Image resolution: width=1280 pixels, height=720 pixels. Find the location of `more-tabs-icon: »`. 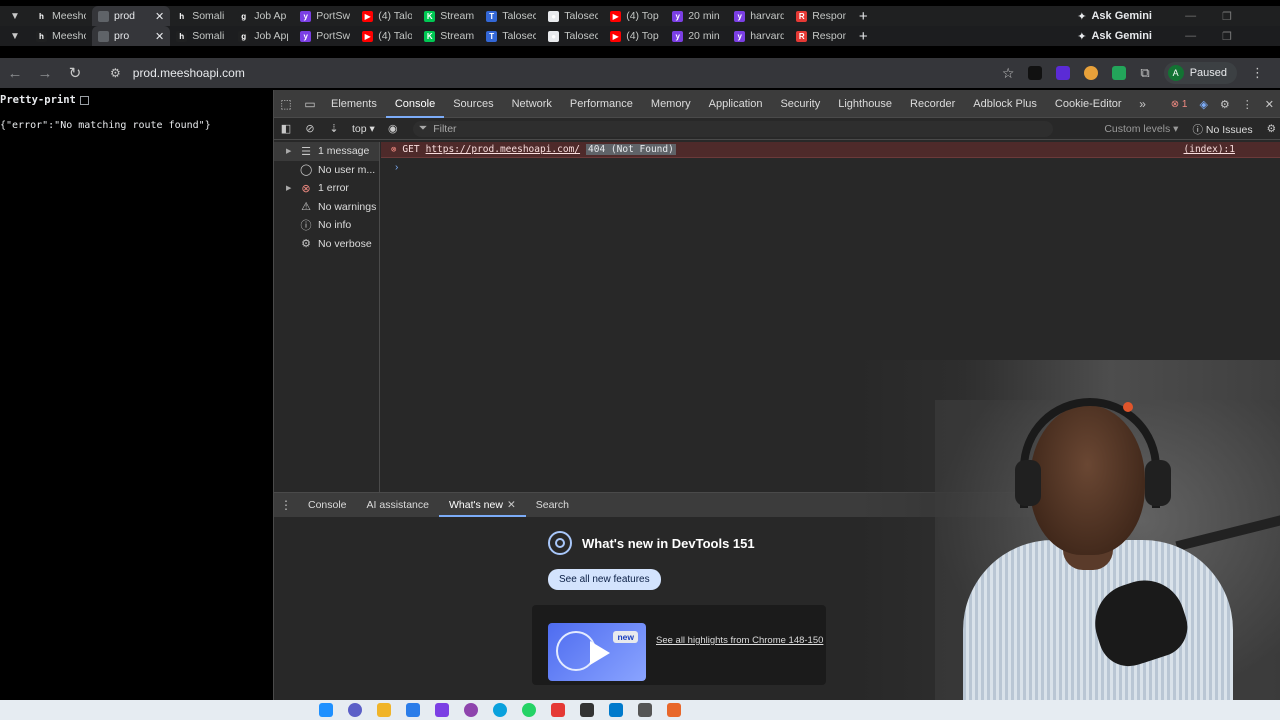

more-tabs-icon: » is located at coordinates (1143, 104).